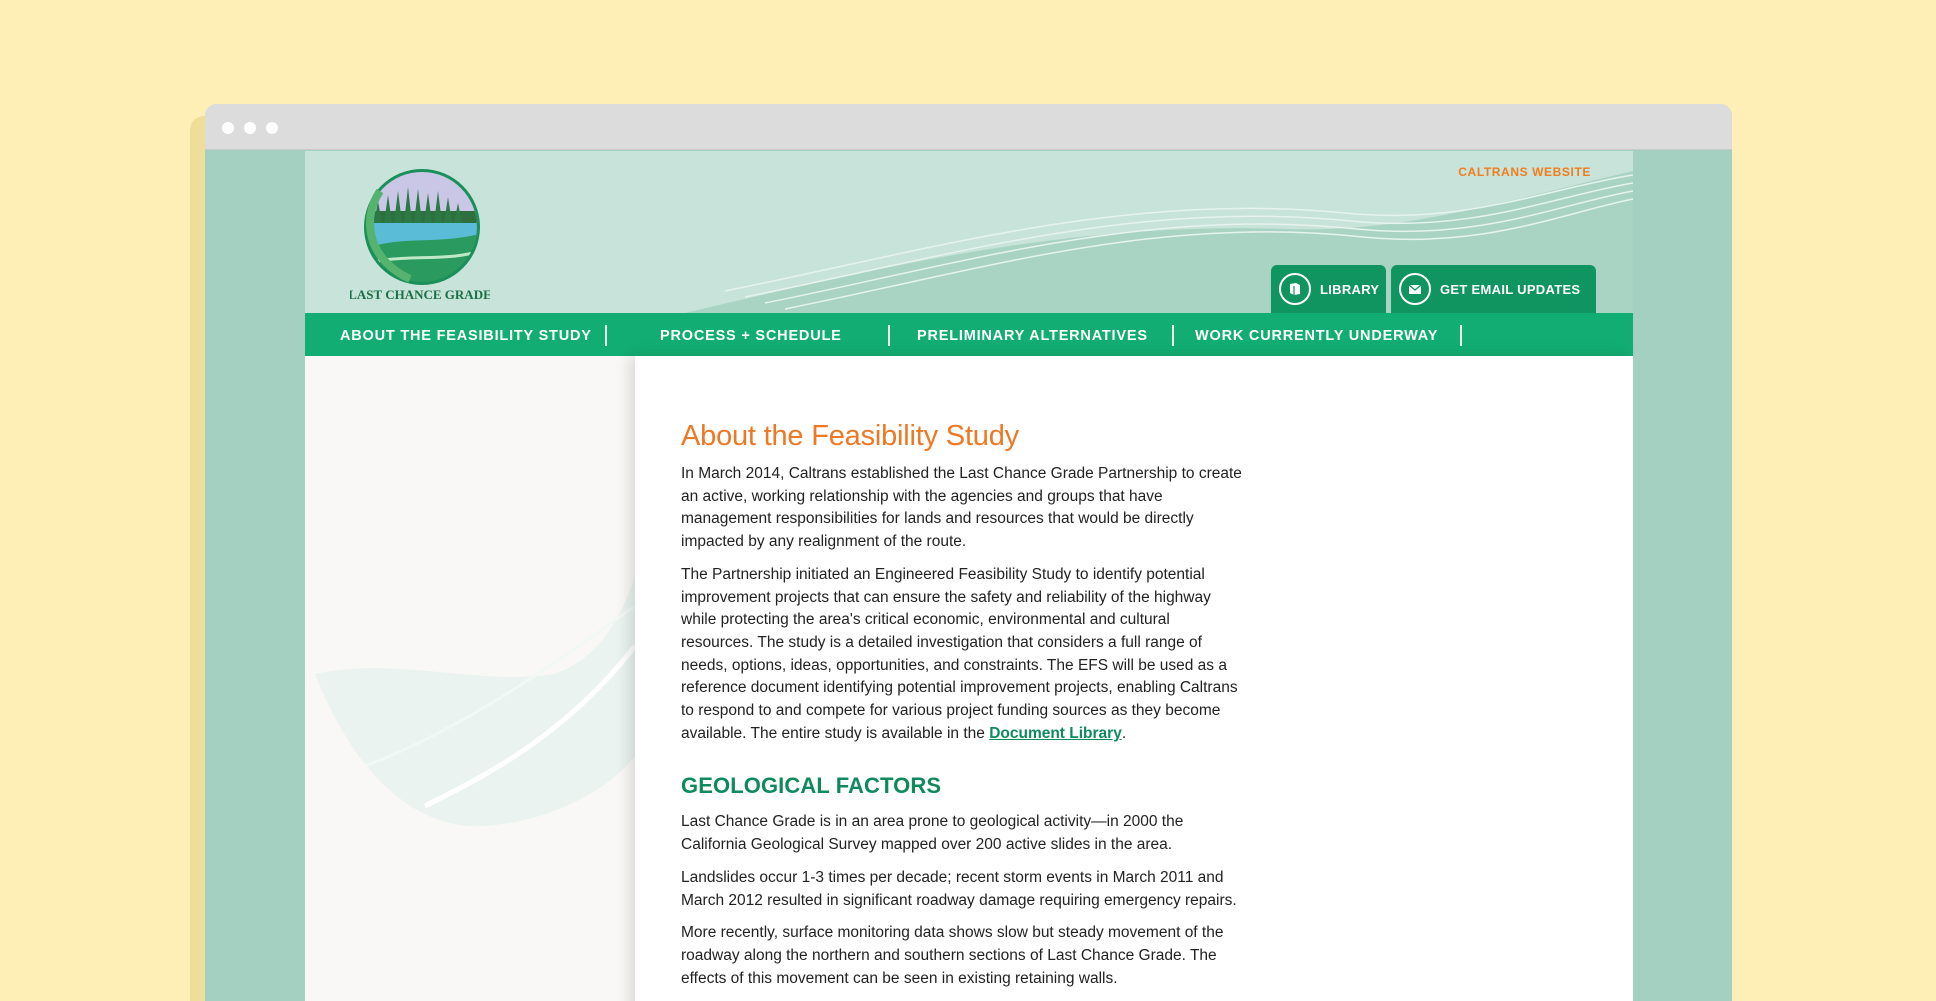 The image size is (1936, 1001). I want to click on browser-toolbar, so click(968, 127).